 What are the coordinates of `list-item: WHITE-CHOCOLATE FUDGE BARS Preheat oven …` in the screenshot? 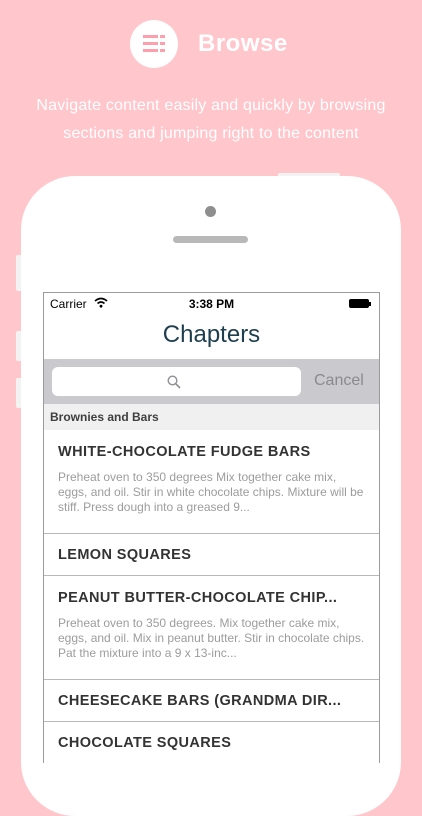 It's located at (211, 482).